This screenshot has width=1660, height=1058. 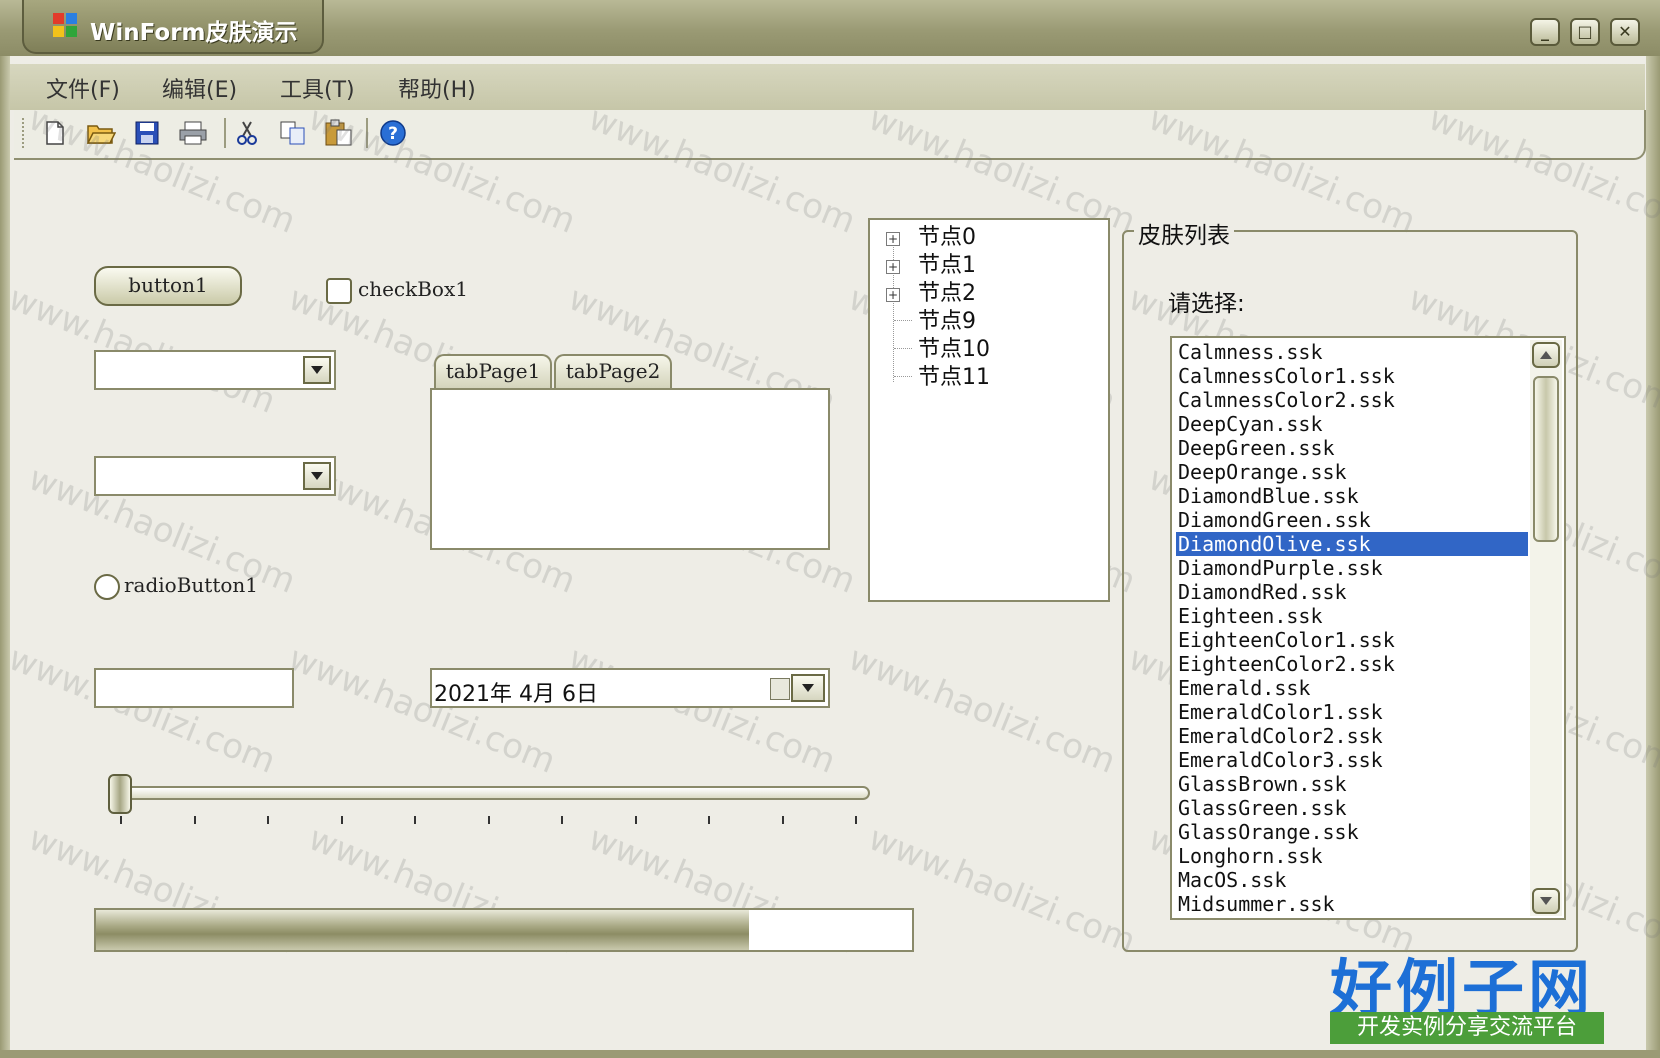 I want to click on tree-node: 节点0, so click(x=947, y=238).